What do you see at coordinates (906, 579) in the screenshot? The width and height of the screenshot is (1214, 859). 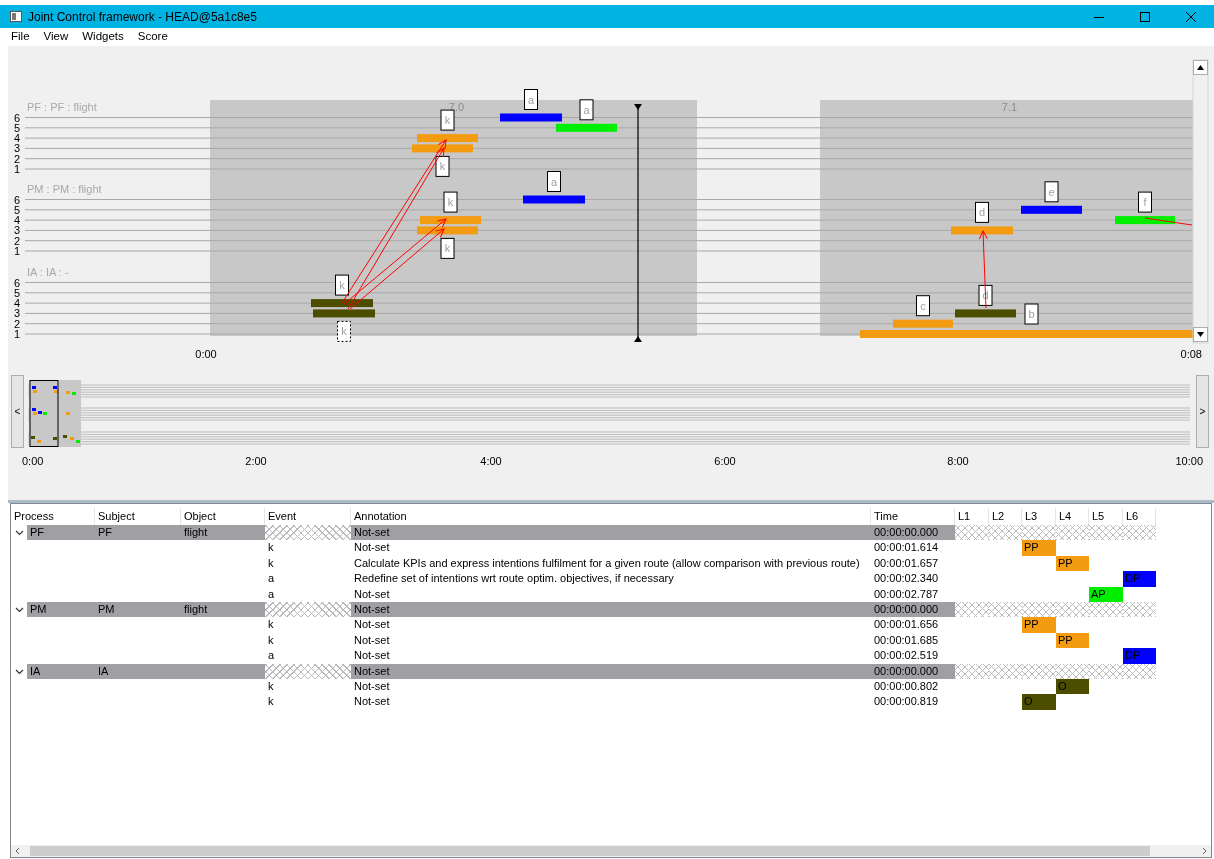 I see `table-cell-text: 00:00:02.340` at bounding box center [906, 579].